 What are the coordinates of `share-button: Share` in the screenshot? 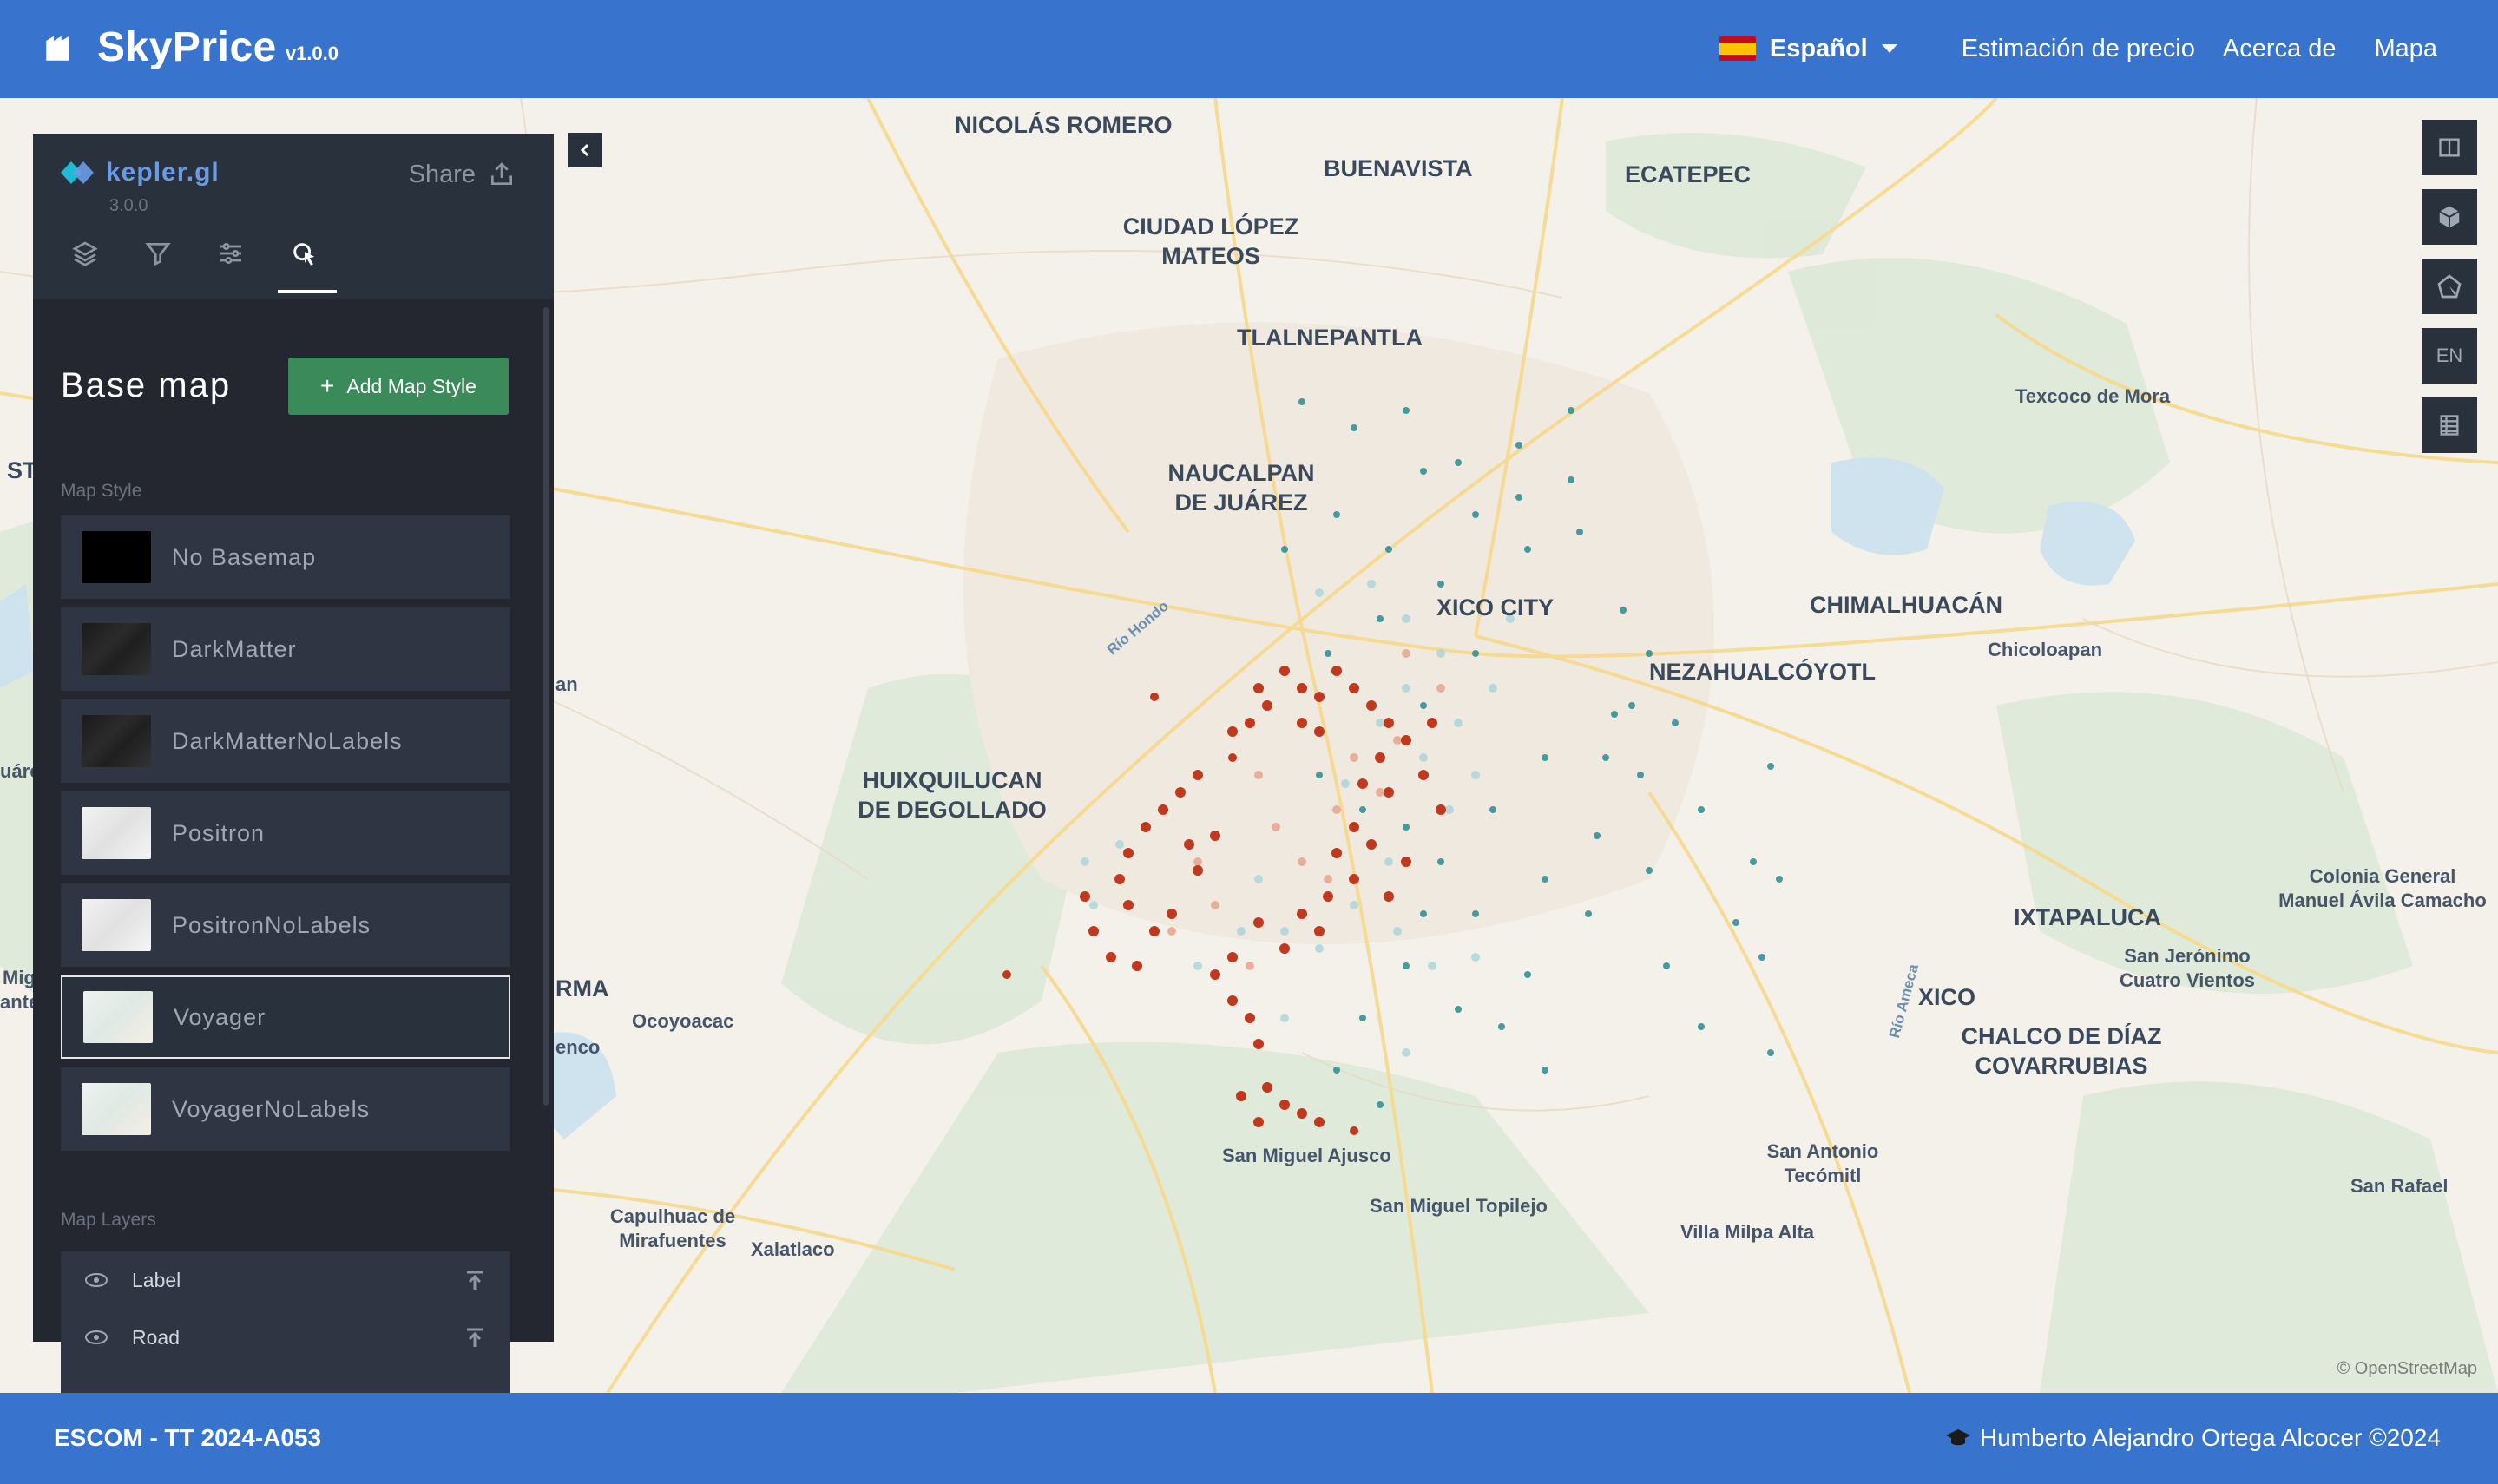 It's located at (462, 174).